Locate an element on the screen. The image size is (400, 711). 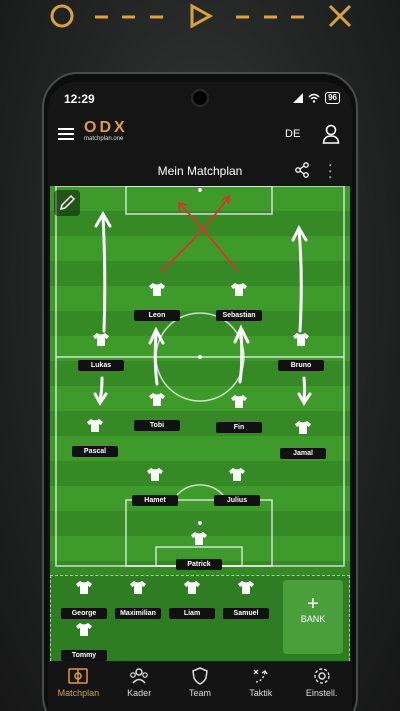
player-name: Julius is located at coordinates (237, 500).